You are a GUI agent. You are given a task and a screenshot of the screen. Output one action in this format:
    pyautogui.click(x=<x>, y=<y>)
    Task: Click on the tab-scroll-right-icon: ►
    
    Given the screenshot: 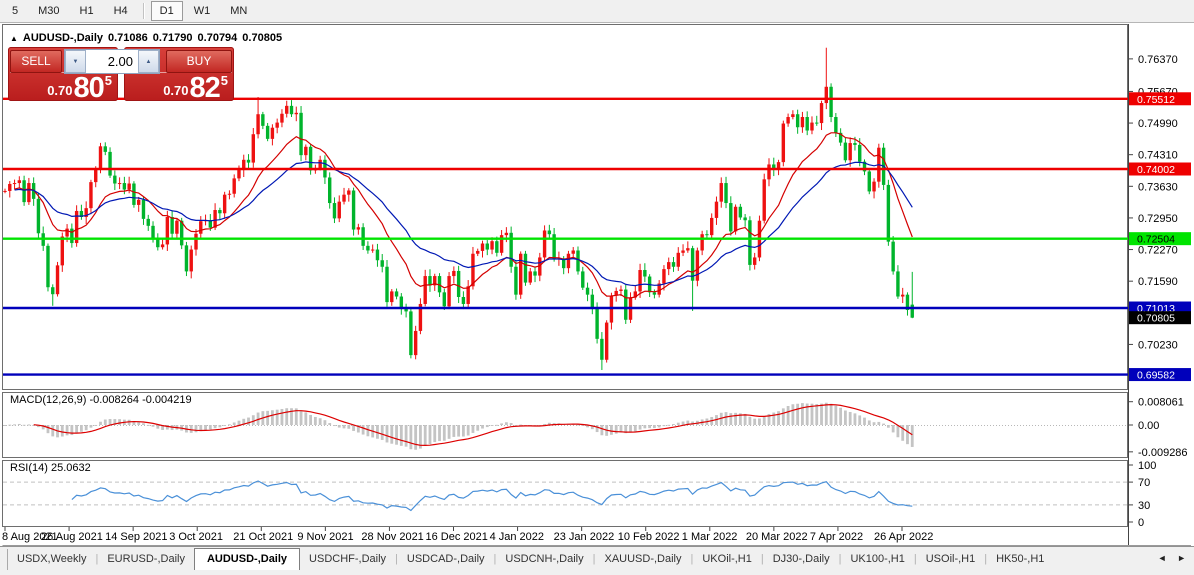 What is the action you would take?
    pyautogui.click(x=1183, y=558)
    